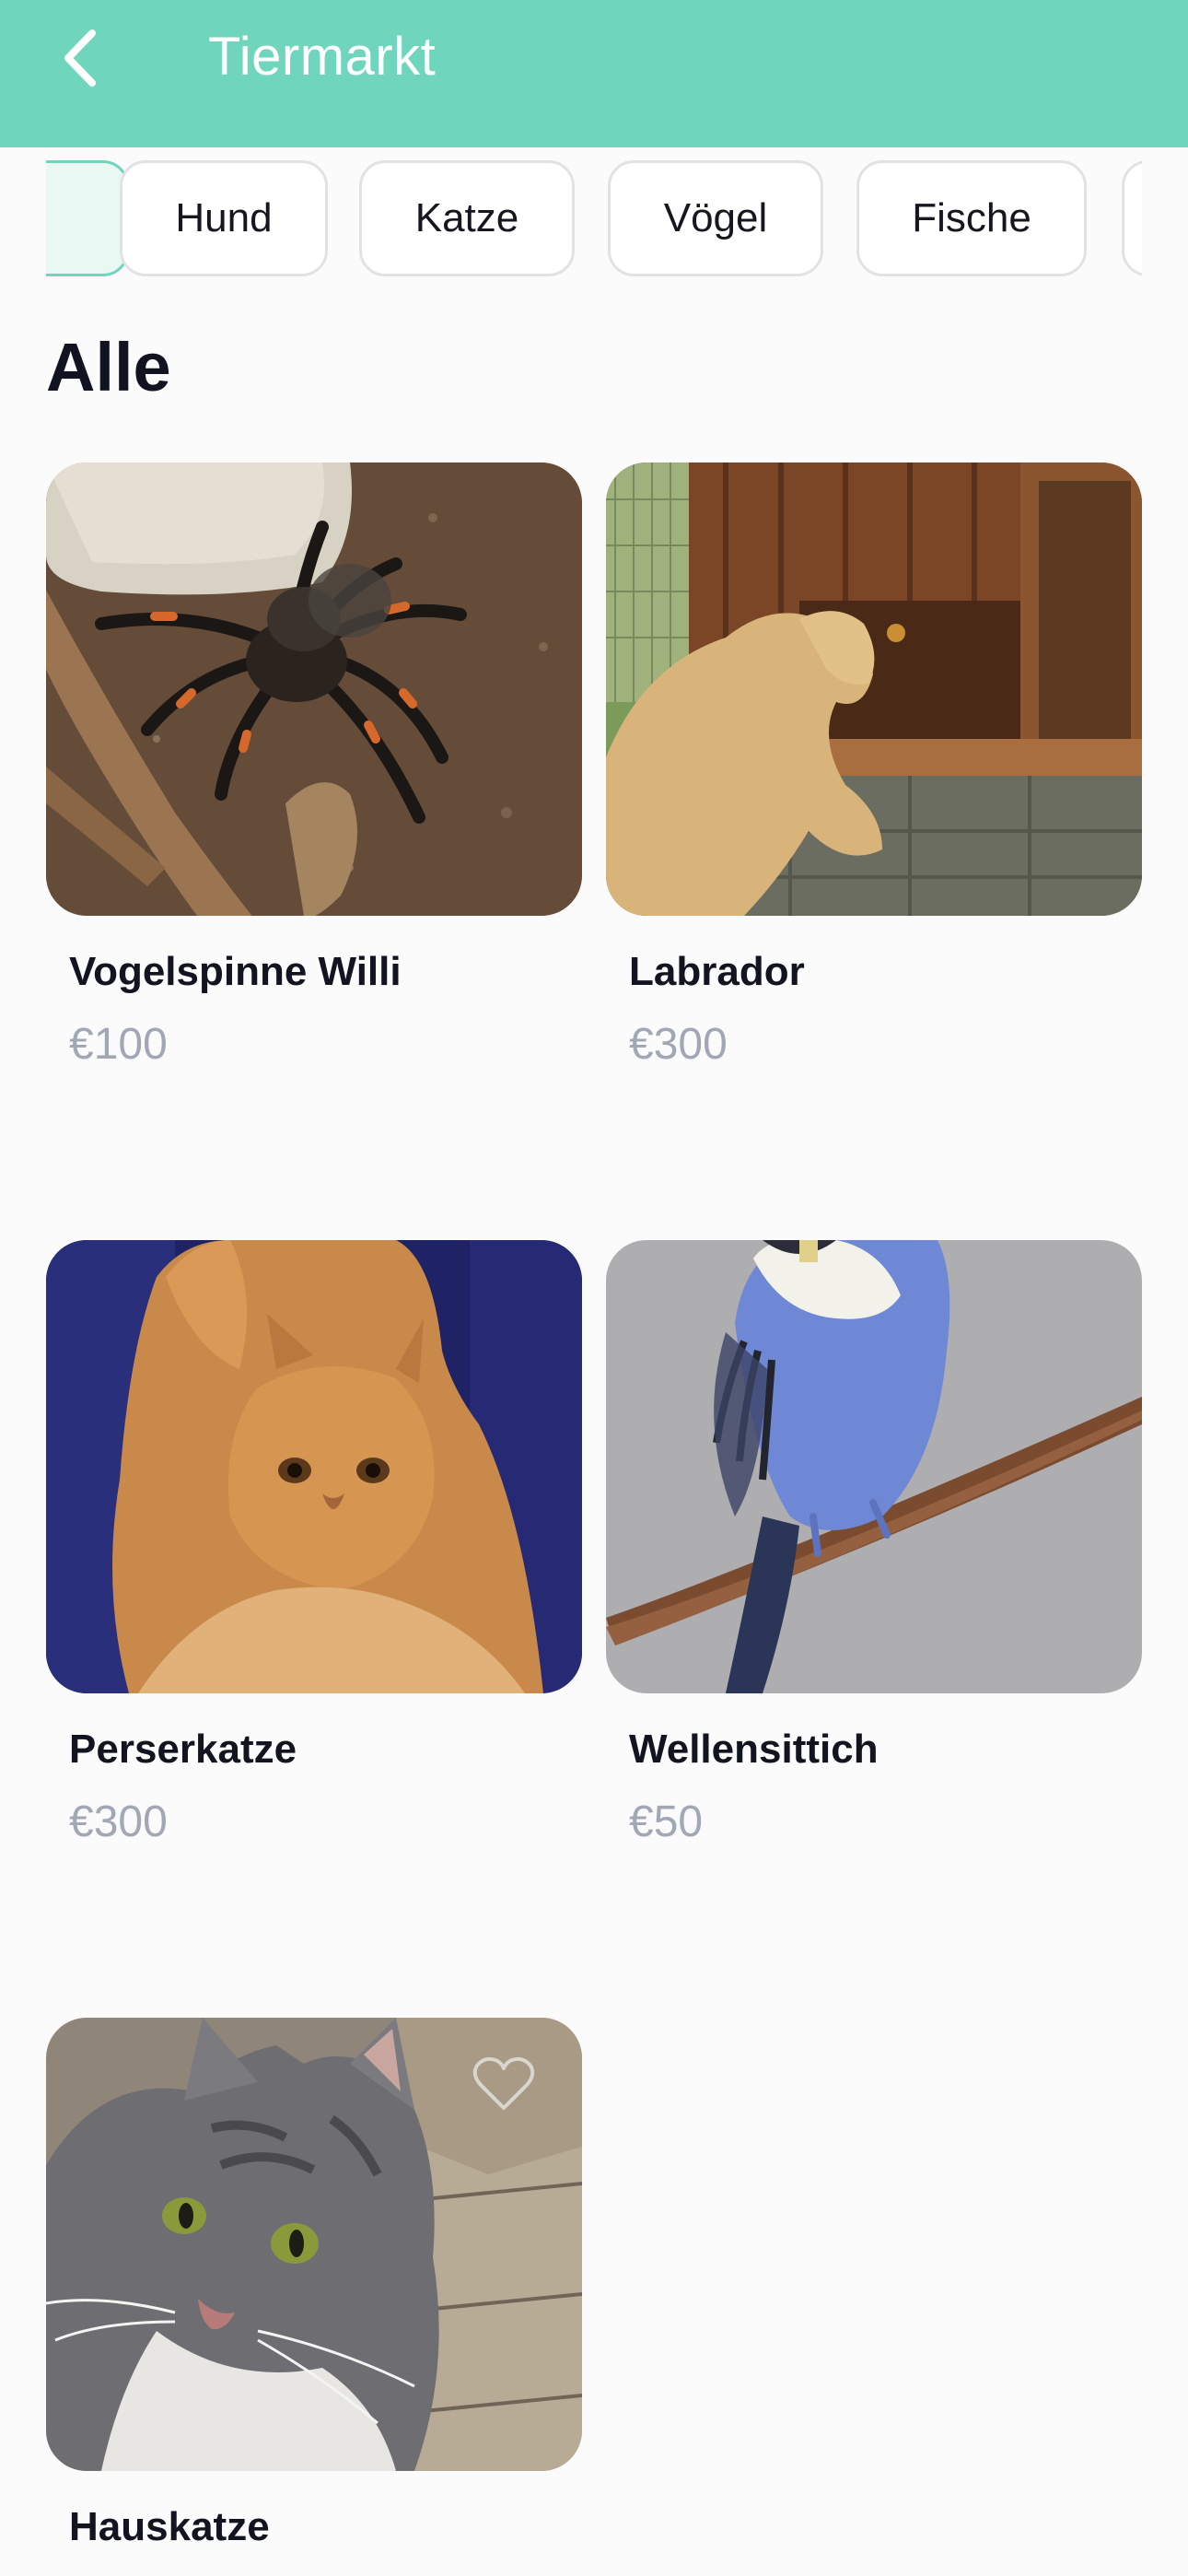  I want to click on listing-price: €50, so click(666, 1821).